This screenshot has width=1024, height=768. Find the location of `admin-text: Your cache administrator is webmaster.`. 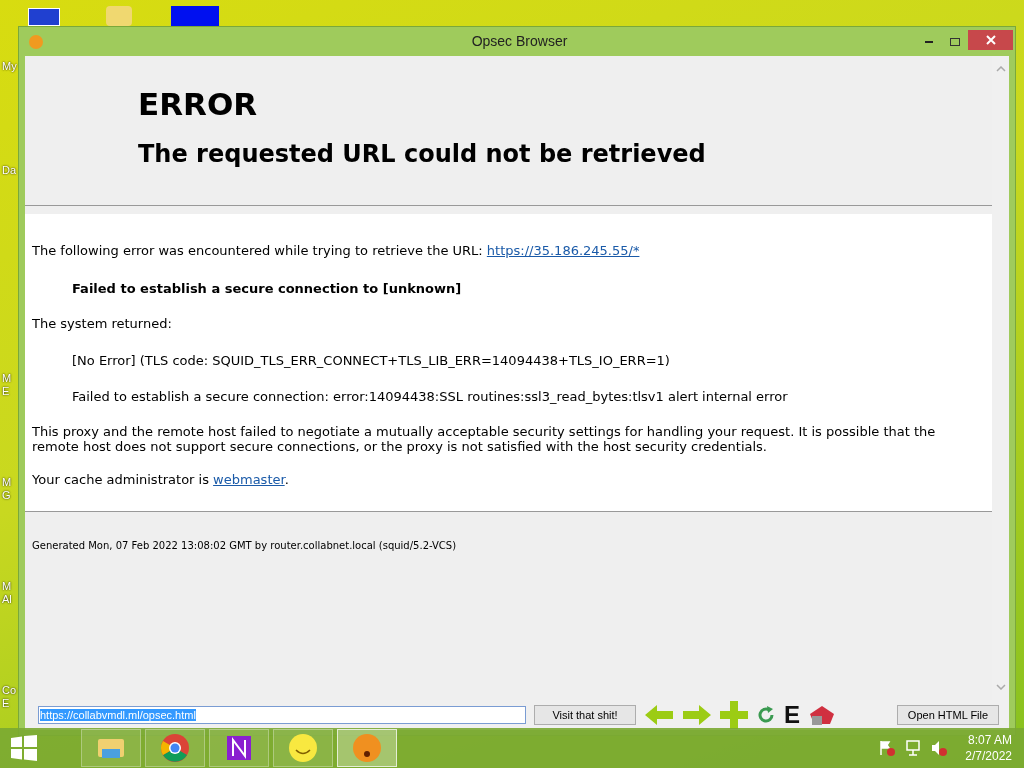

admin-text: Your cache administrator is webmaster. is located at coordinates (161, 479).